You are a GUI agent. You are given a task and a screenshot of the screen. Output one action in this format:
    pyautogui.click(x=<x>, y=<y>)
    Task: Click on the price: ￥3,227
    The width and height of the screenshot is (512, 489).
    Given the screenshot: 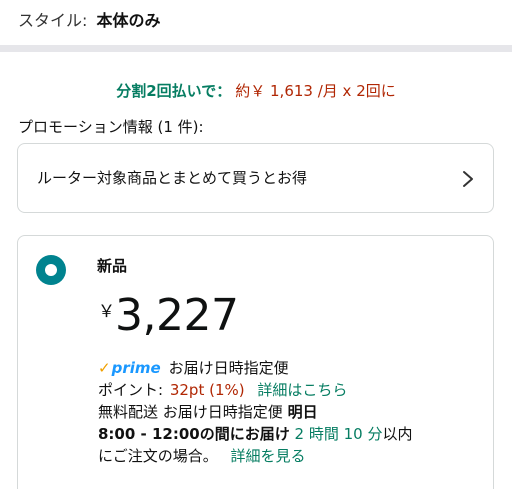 What is the action you would take?
    pyautogui.click(x=168, y=315)
    